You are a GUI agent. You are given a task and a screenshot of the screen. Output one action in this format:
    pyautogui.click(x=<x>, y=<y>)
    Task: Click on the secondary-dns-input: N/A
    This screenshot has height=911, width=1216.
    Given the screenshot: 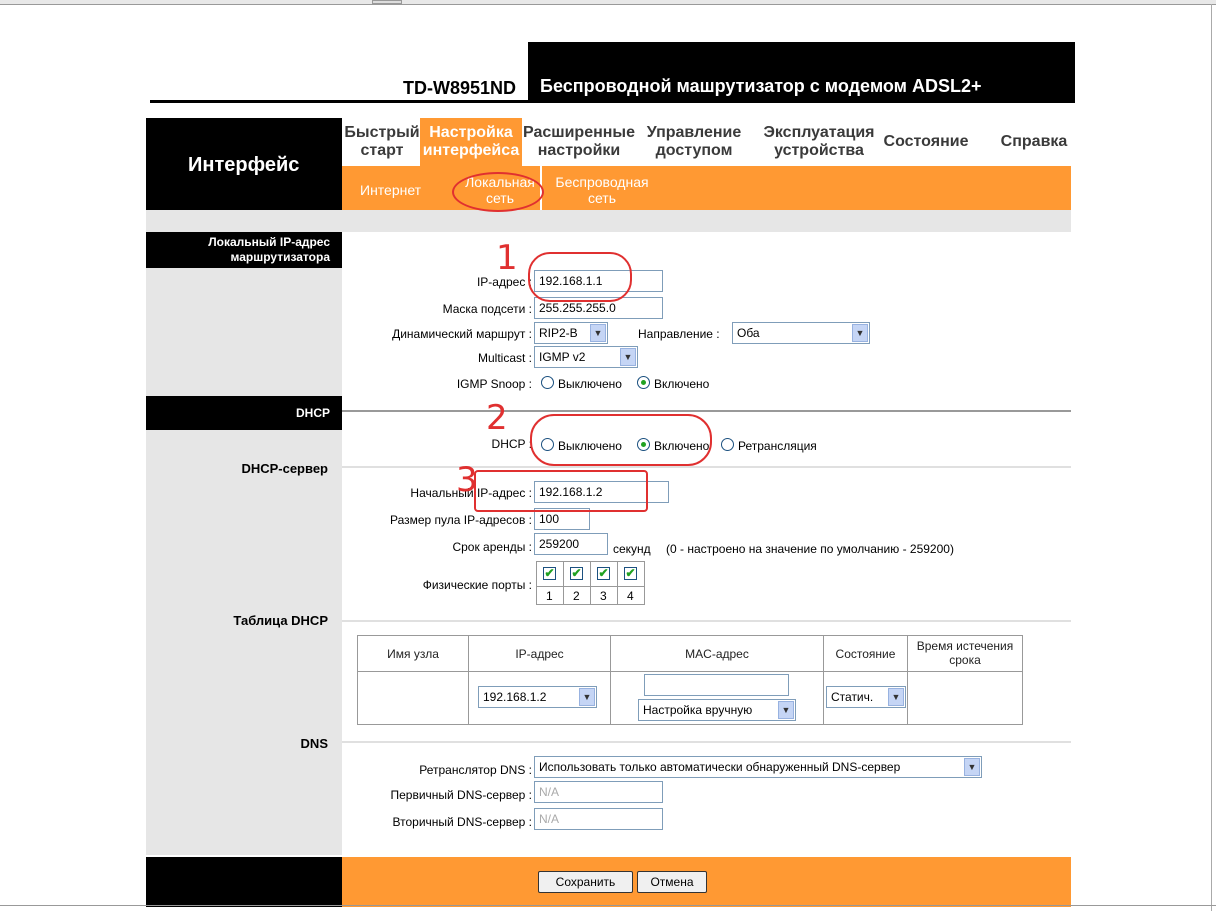 What is the action you would take?
    pyautogui.click(x=598, y=819)
    